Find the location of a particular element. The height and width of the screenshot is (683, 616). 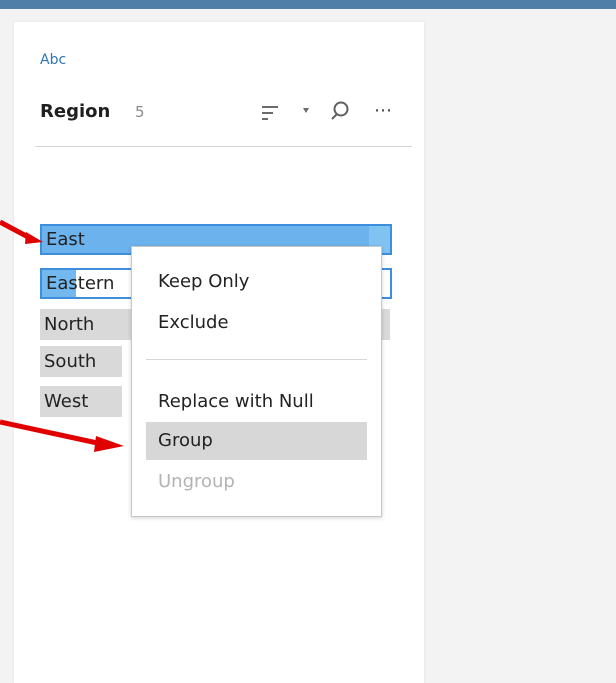

menu-item-keep-only: Keep Only is located at coordinates (256, 282).